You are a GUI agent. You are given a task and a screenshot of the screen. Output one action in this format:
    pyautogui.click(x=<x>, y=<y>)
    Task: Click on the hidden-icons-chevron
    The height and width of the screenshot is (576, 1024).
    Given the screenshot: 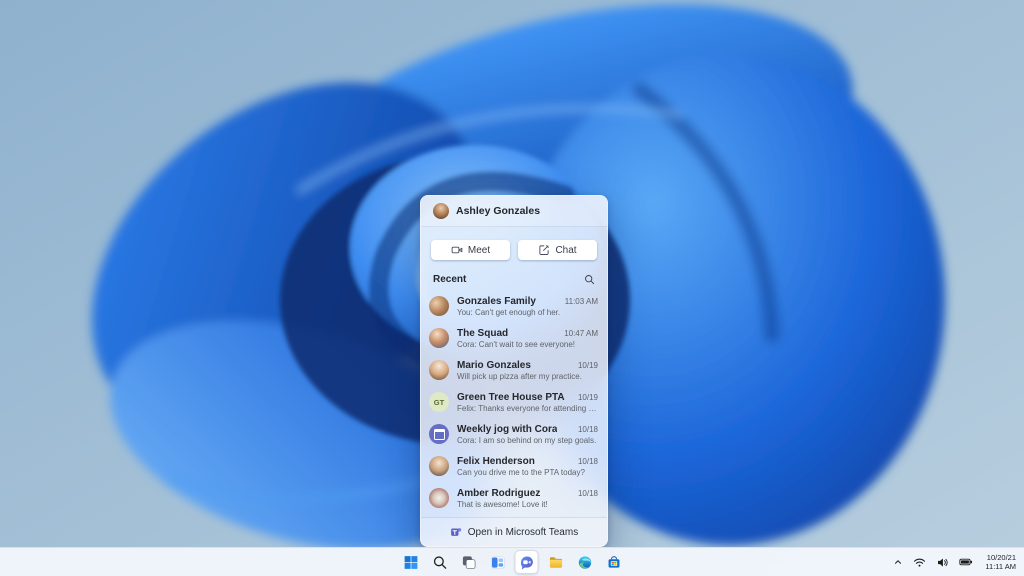 What is the action you would take?
    pyautogui.click(x=898, y=562)
    